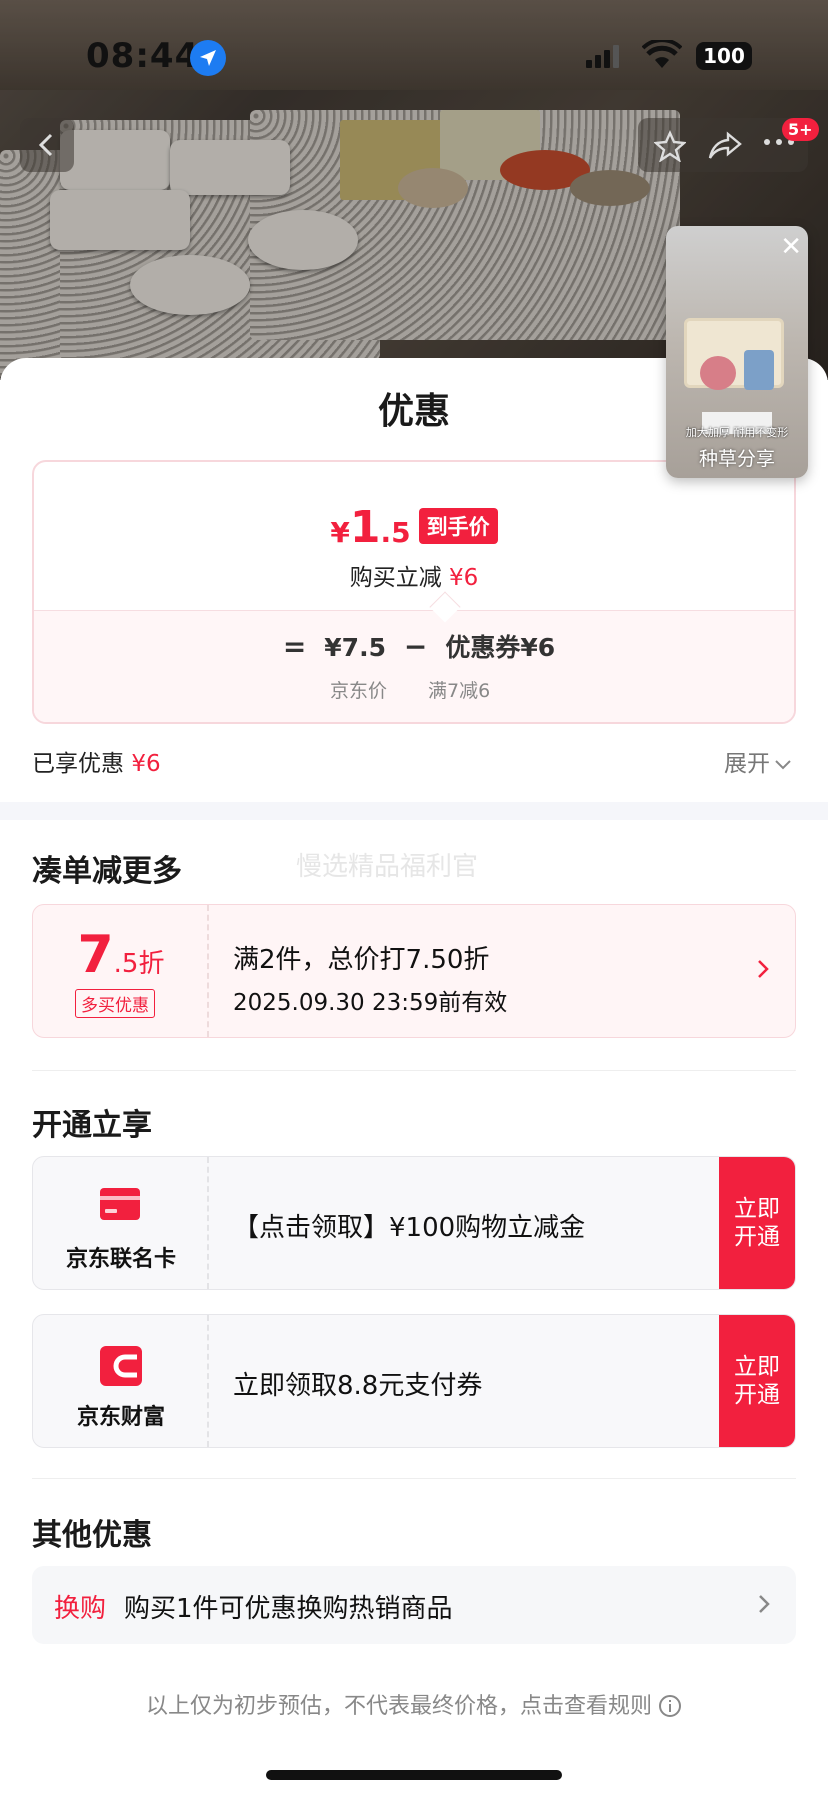 The height and width of the screenshot is (1795, 828). I want to click on other-section-title: 其他优惠, so click(92, 1535).